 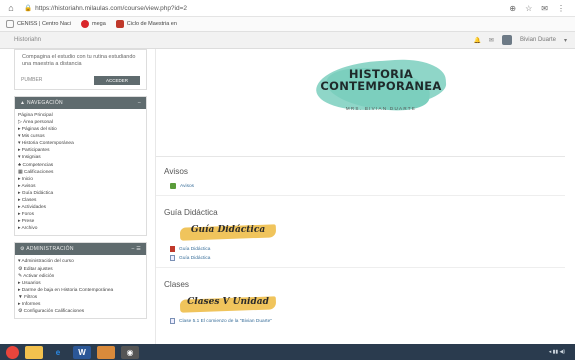 What do you see at coordinates (58, 352) in the screenshot?
I see `ie-icon: e` at bounding box center [58, 352].